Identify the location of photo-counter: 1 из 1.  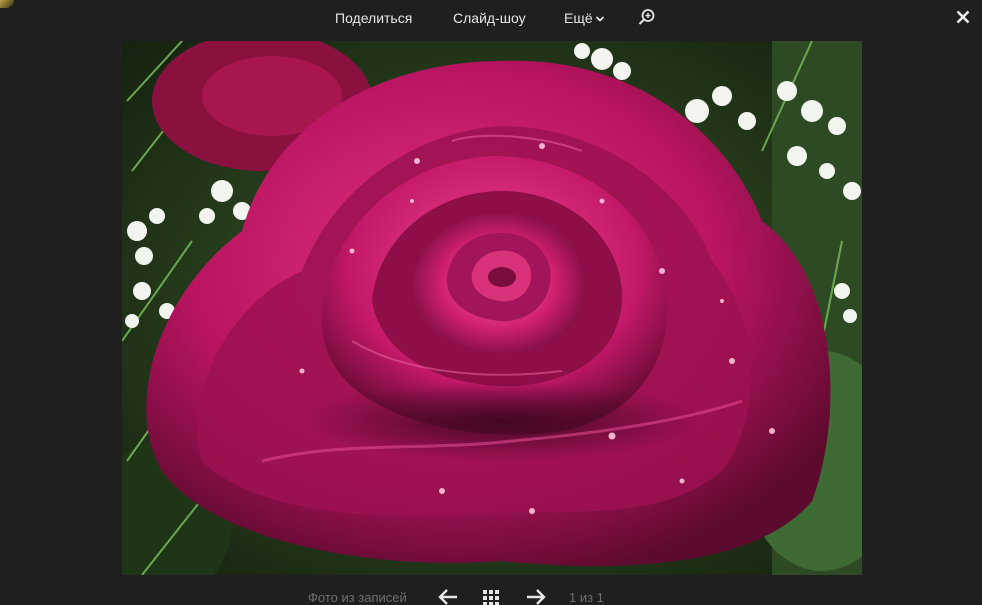
(586, 597).